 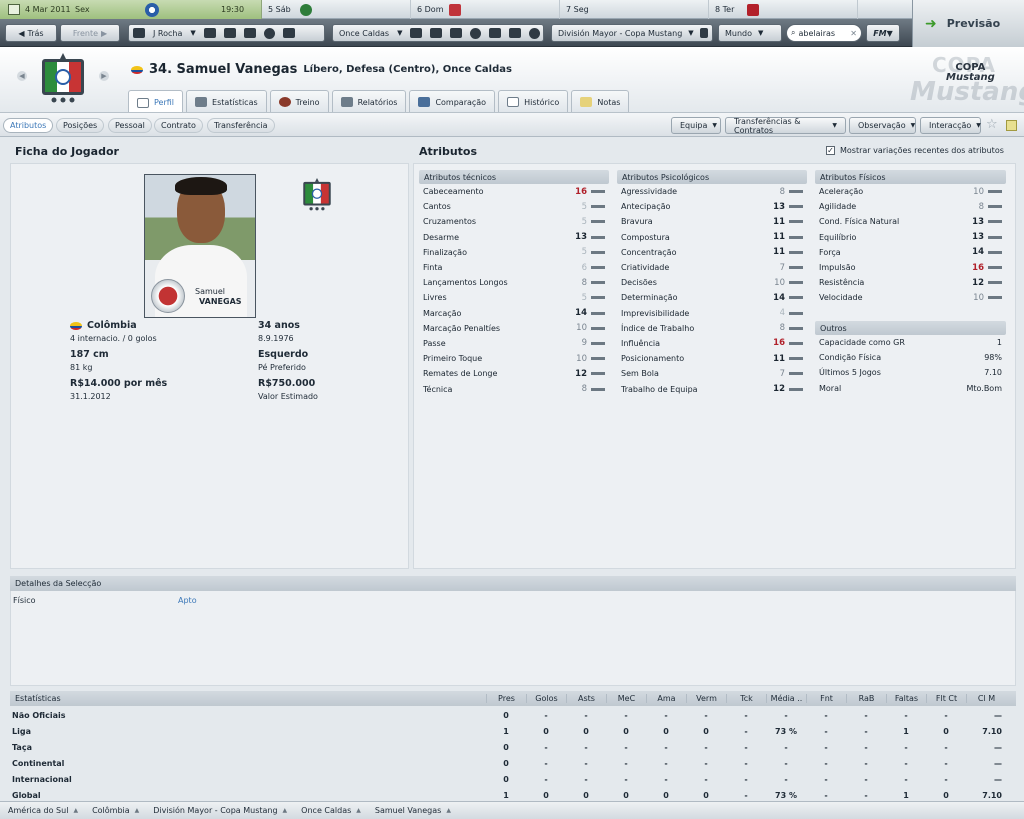 I want to click on tab-profile: Perfil, so click(x=156, y=101).